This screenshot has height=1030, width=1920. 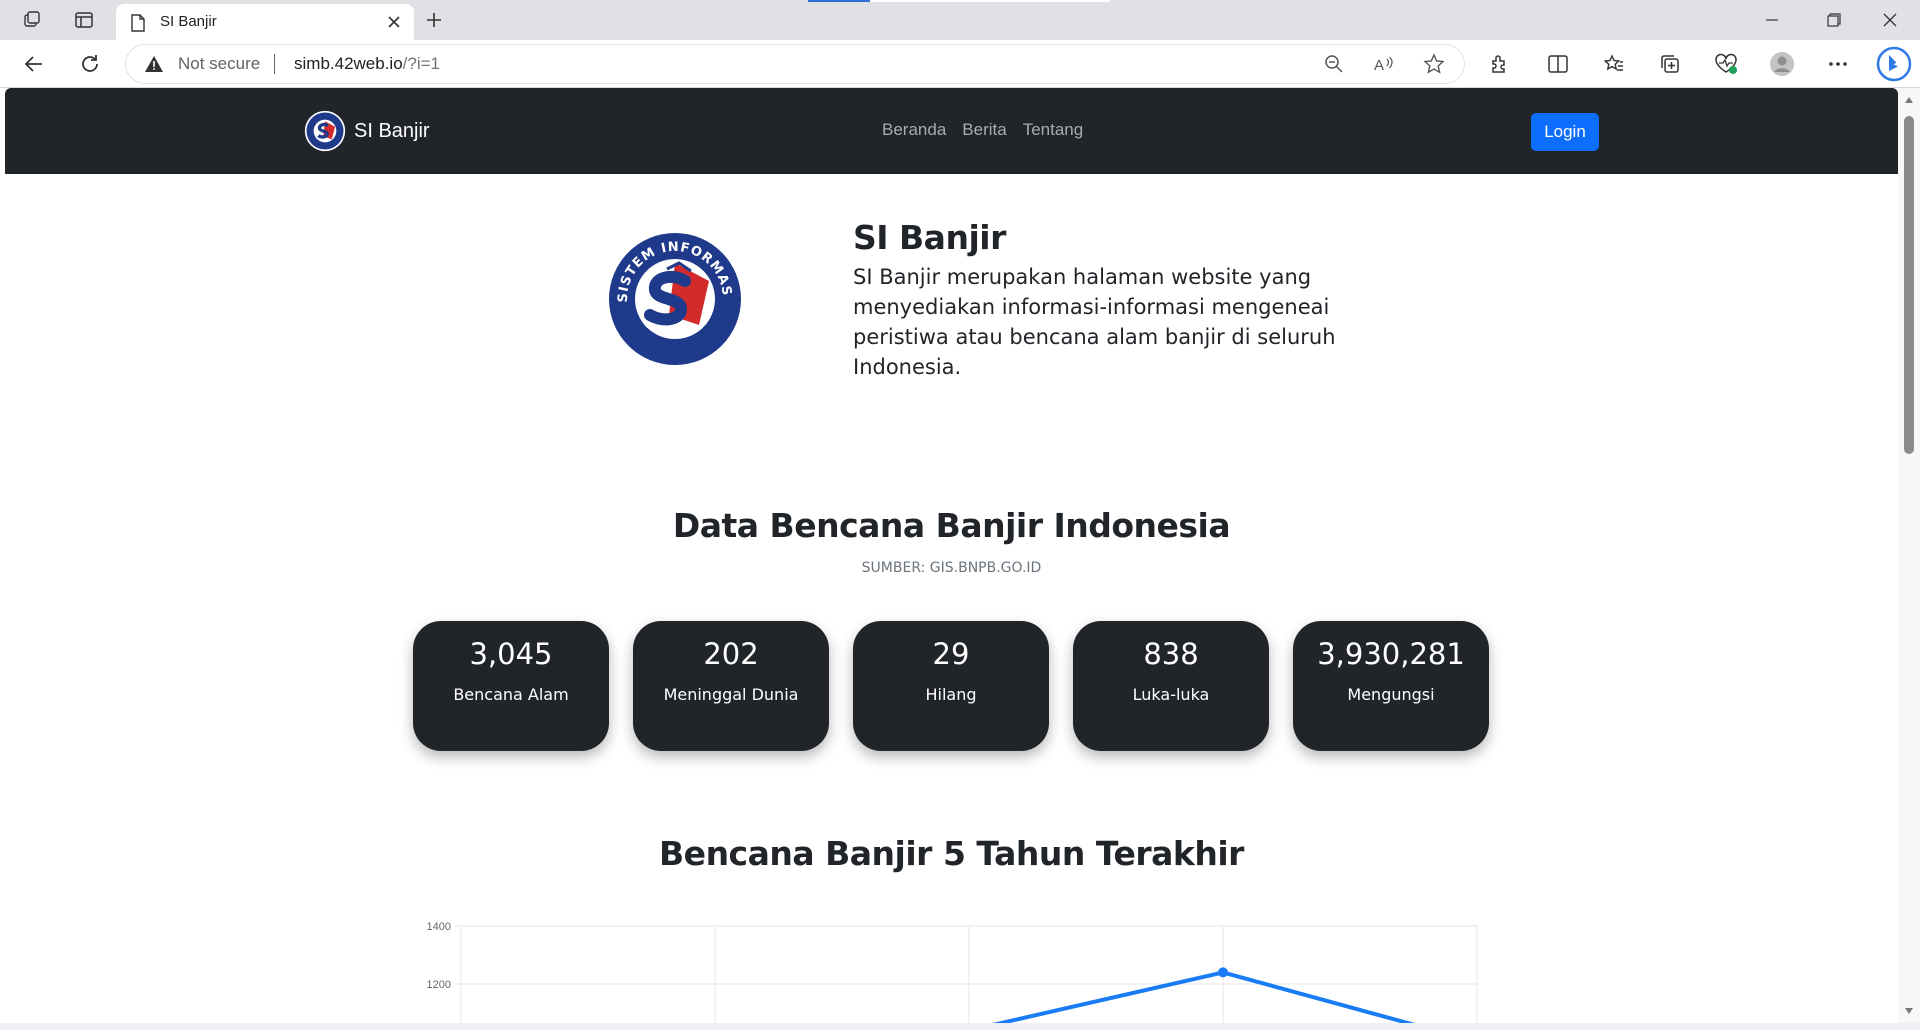 I want to click on stat-card-hilang: 29 Hilang, so click(x=951, y=686).